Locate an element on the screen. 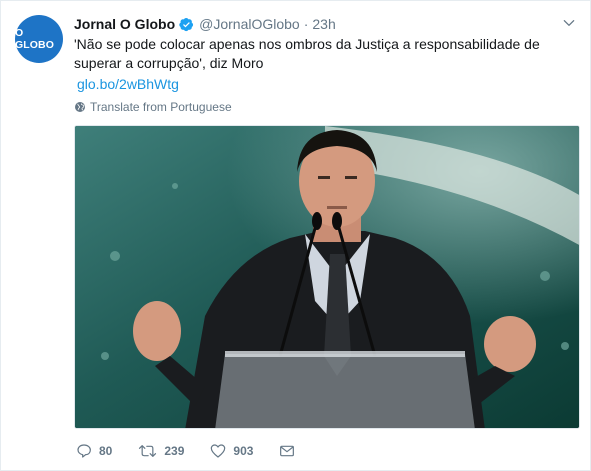  account-name: Jornal O Globo is located at coordinates (124, 24).